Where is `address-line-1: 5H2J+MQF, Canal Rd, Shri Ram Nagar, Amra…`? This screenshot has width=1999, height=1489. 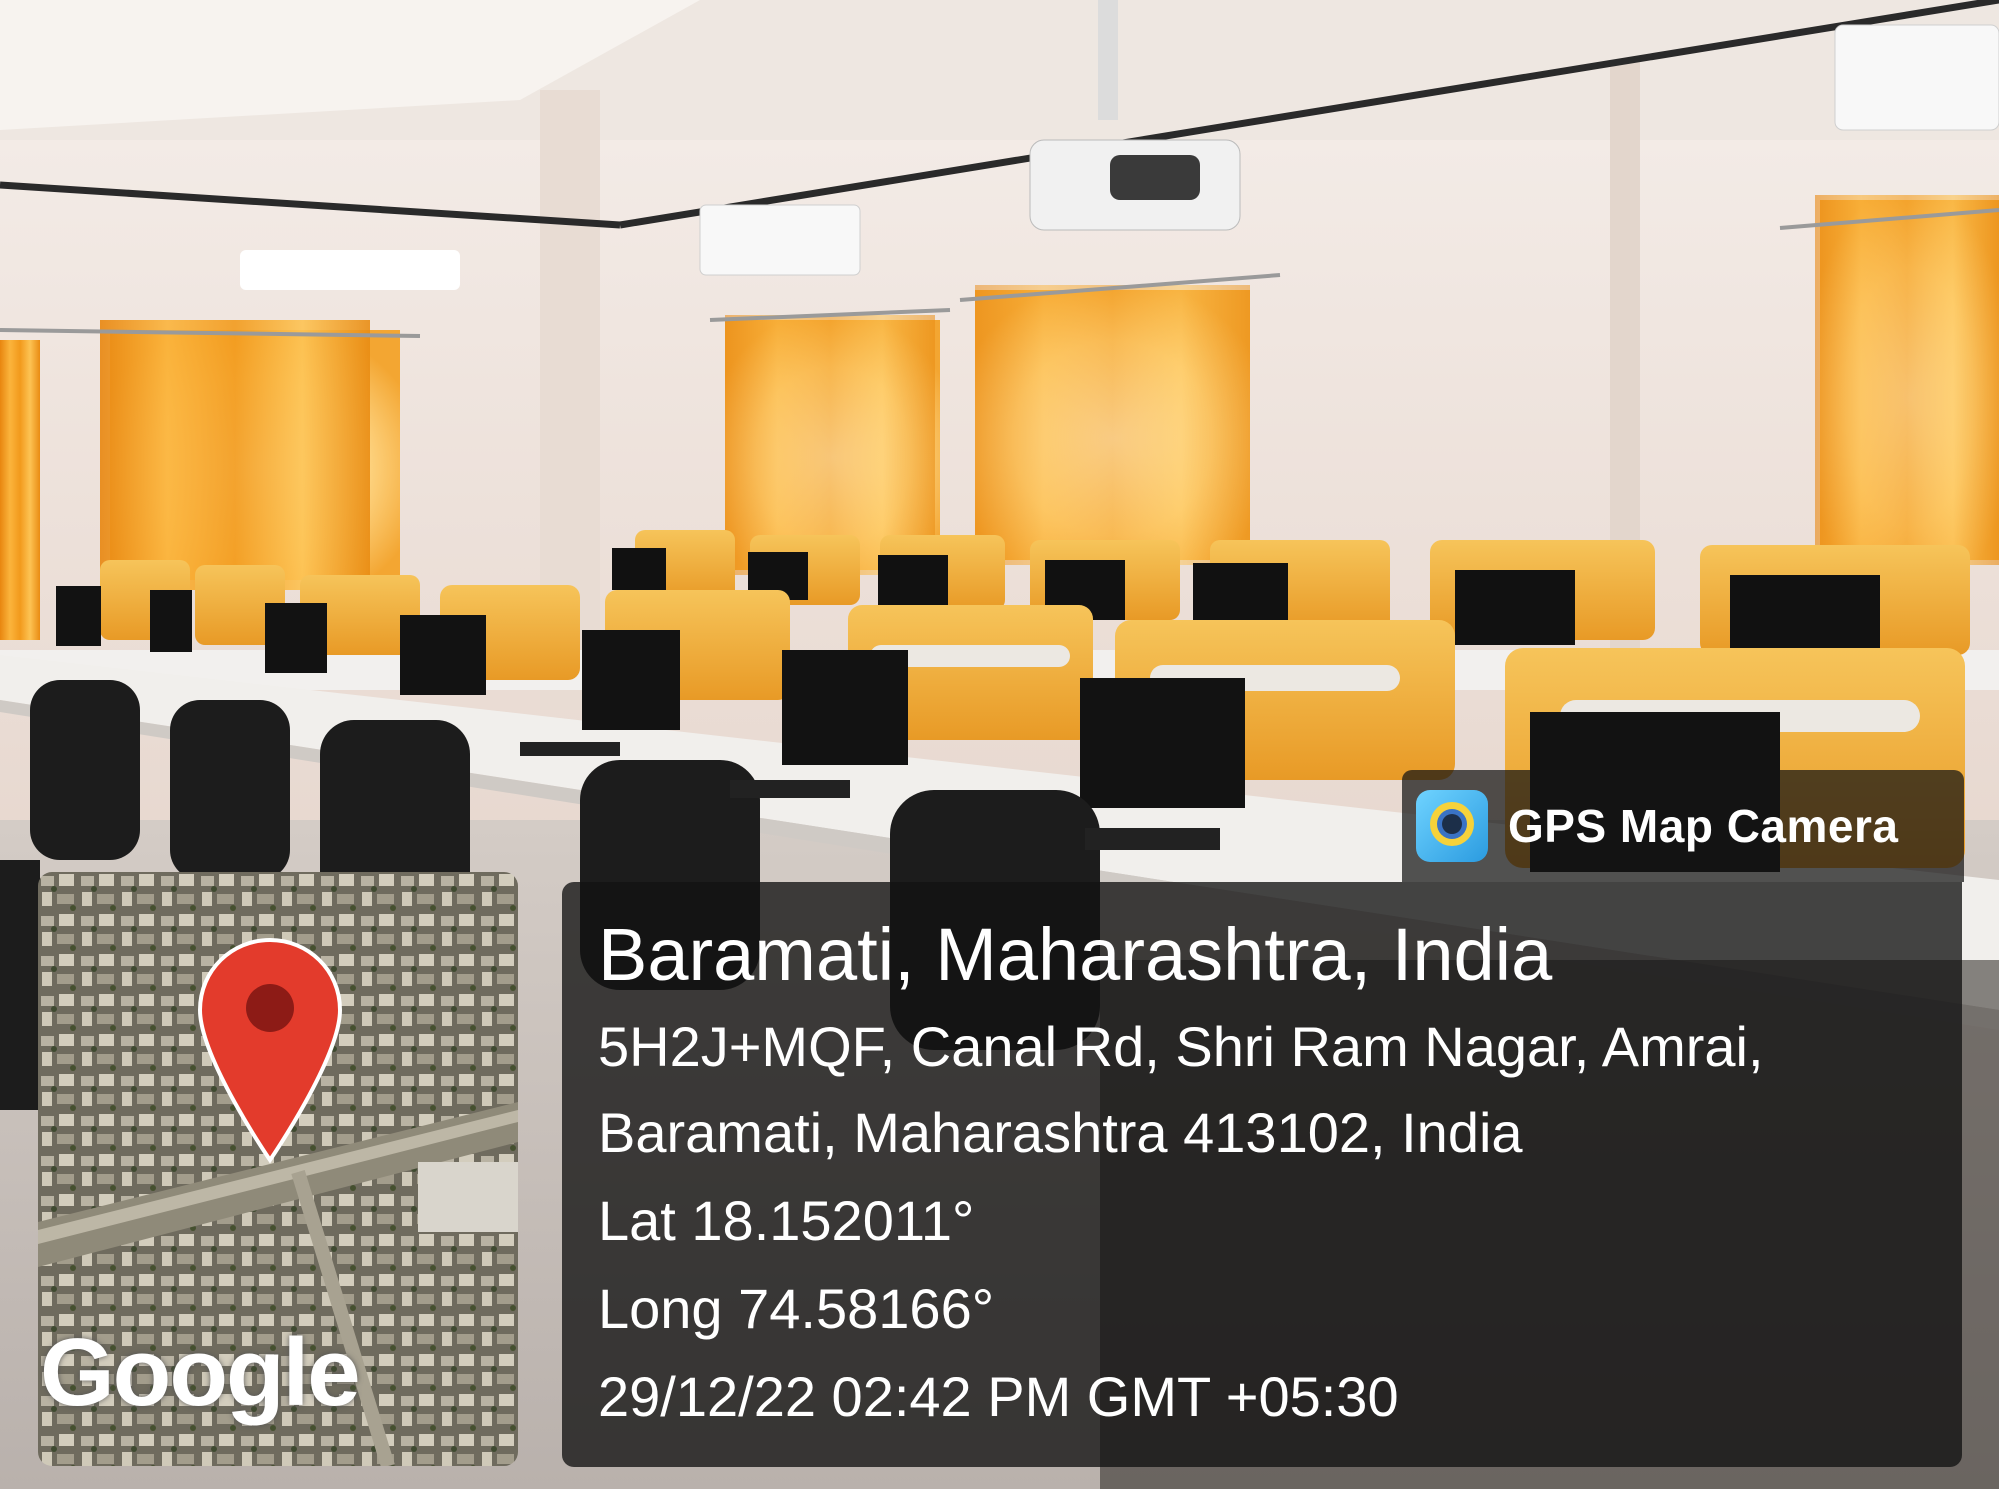 address-line-1: 5H2J+MQF, Canal Rd, Shri Ram Nagar, Amra… is located at coordinates (1181, 1046).